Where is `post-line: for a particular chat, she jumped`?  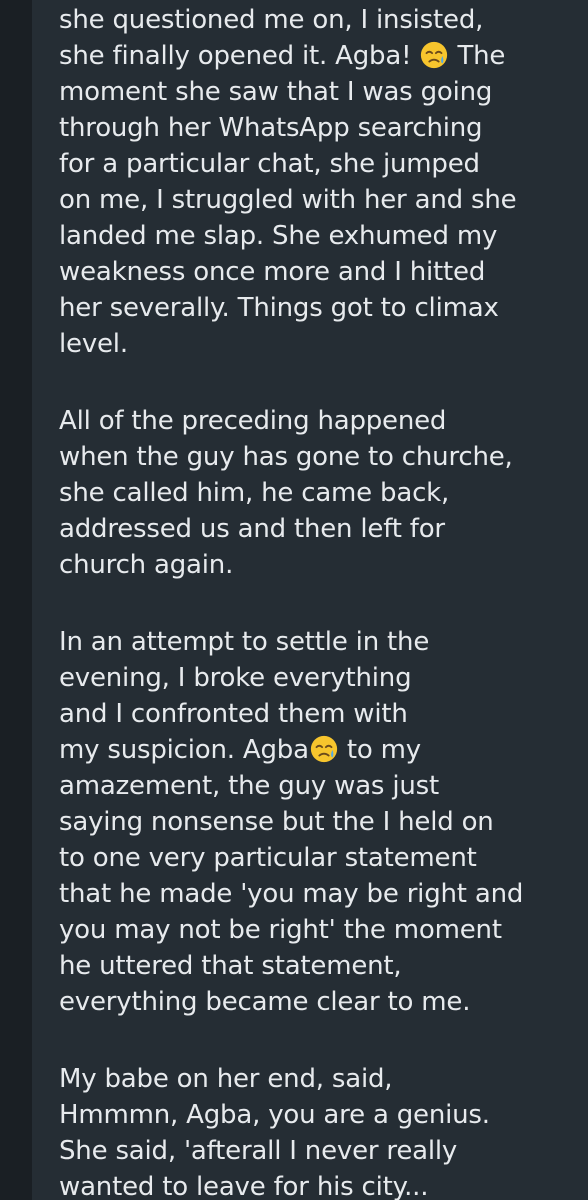 post-line: for a particular chat, she jumped is located at coordinates (269, 164).